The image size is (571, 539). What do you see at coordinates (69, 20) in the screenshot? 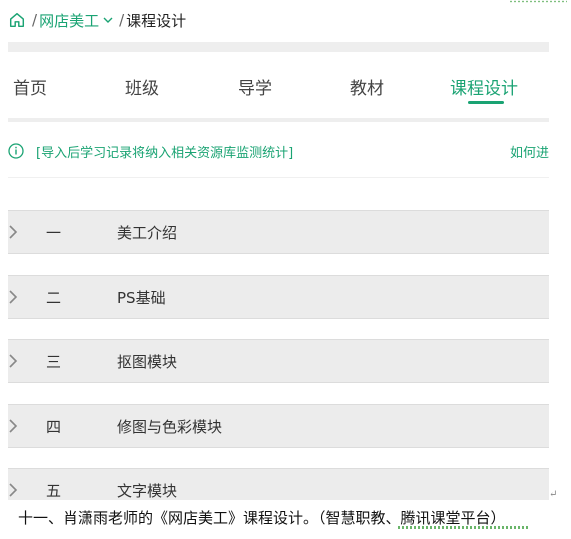
I see `breadcrumb-course-link: 网店美工` at bounding box center [69, 20].